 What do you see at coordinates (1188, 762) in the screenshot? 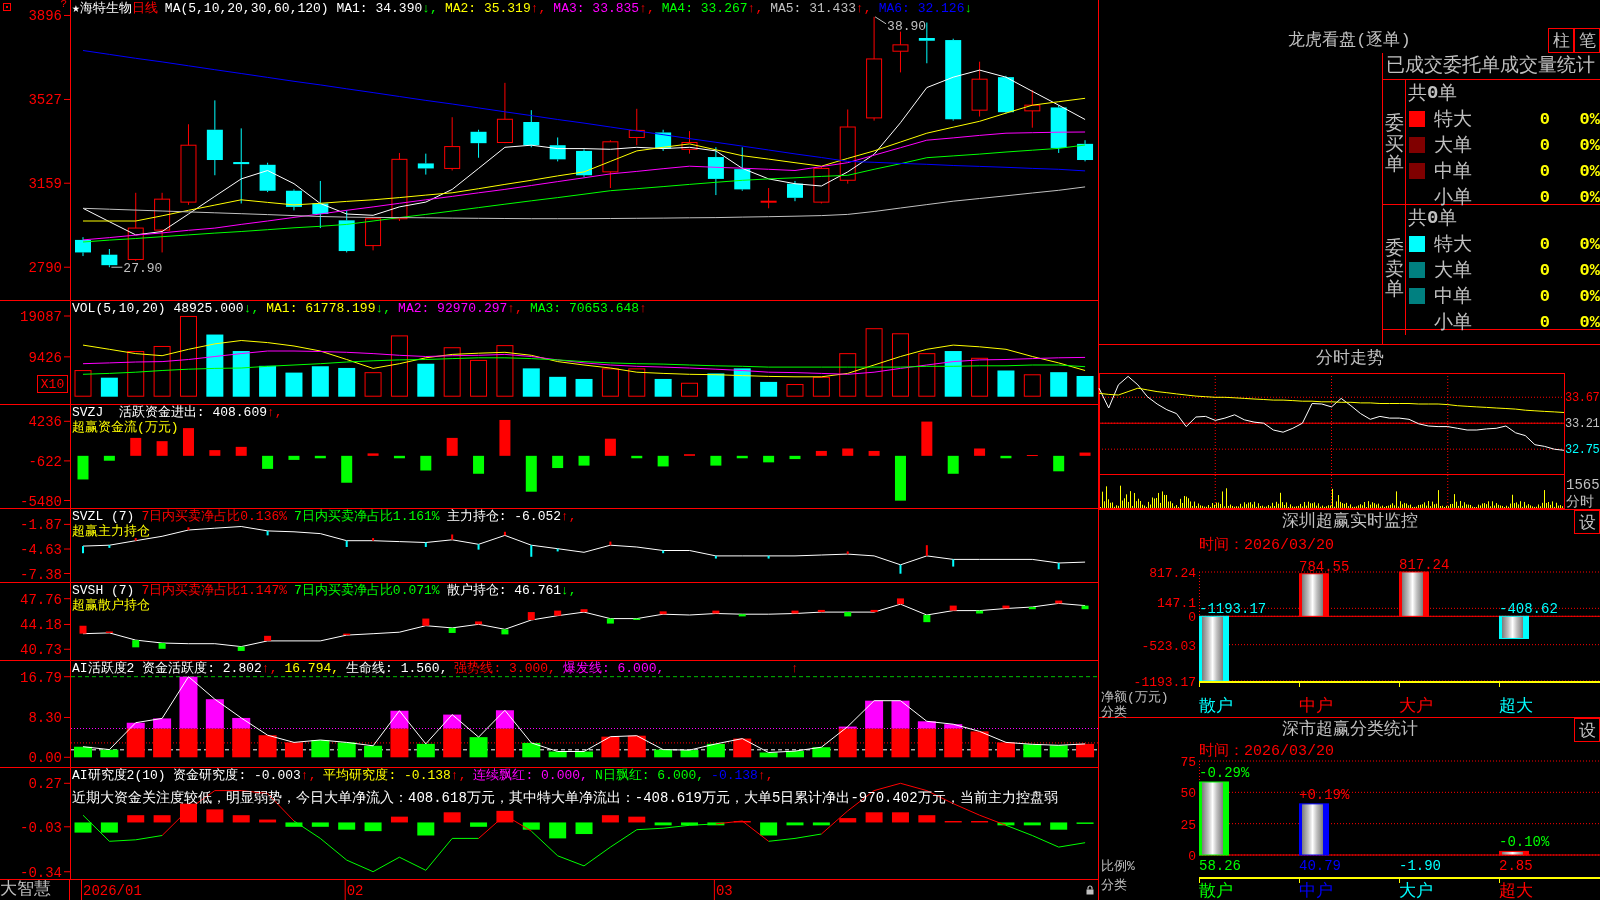
I see `axis-label: 75` at bounding box center [1188, 762].